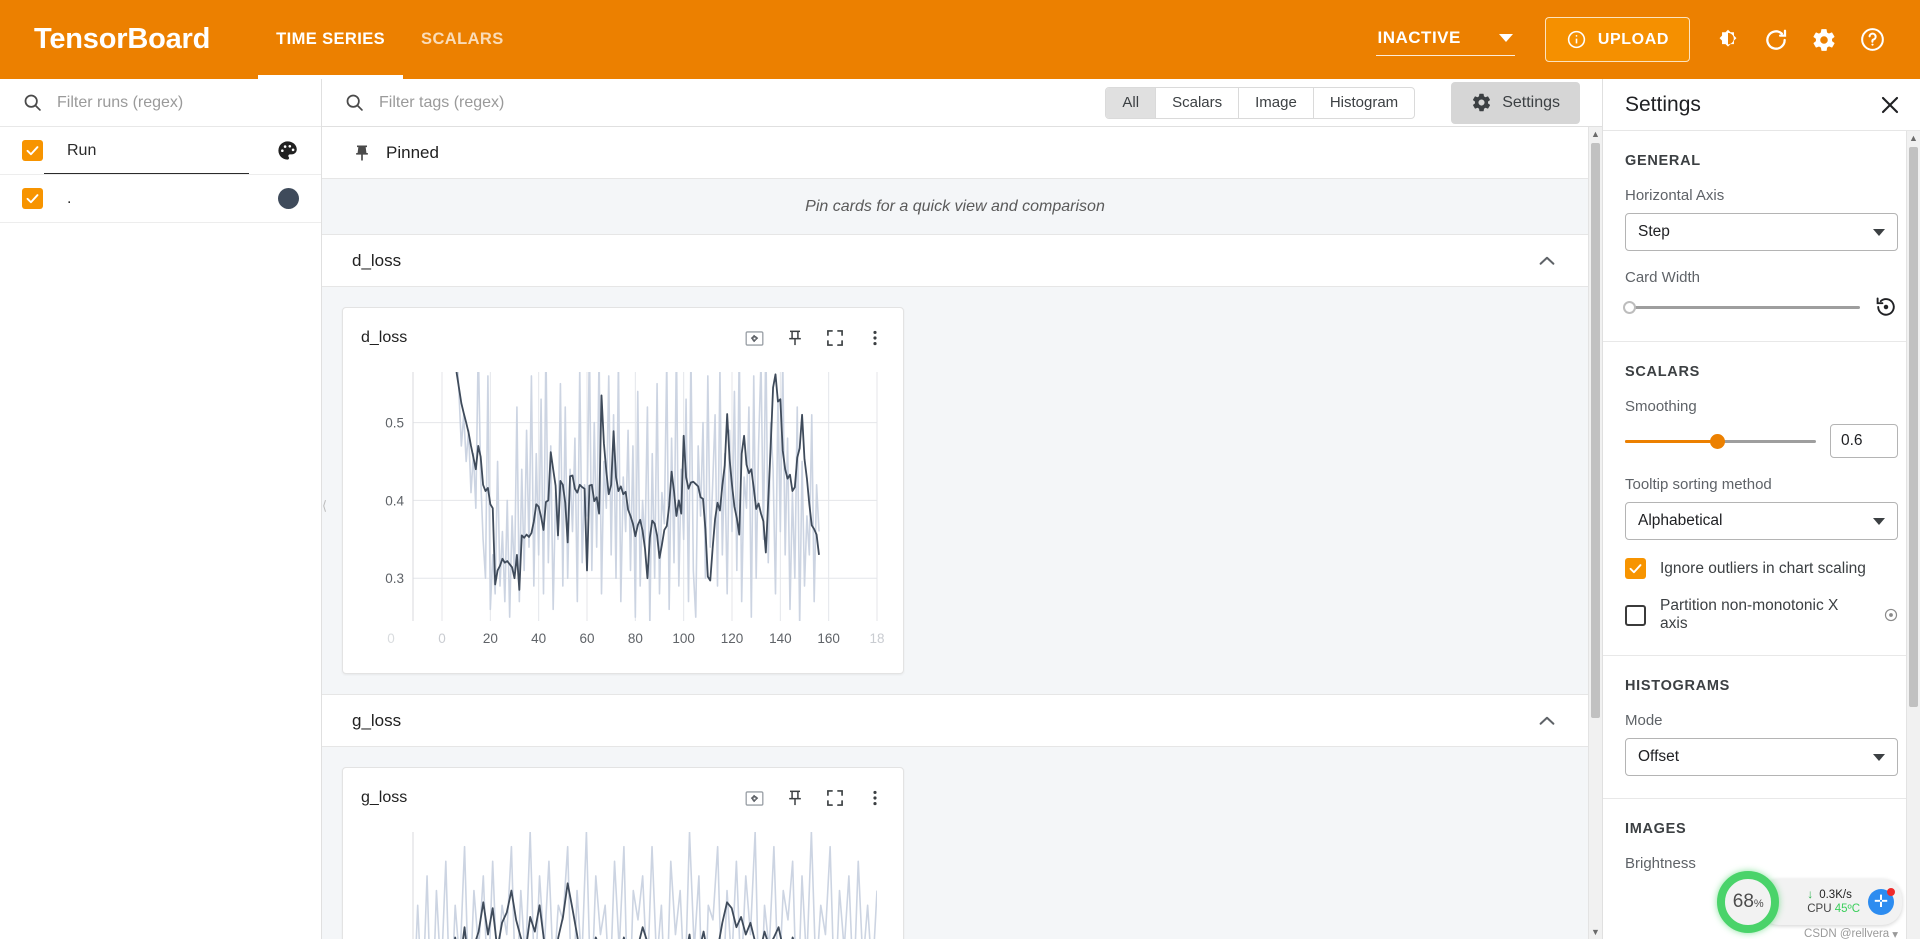 The height and width of the screenshot is (939, 1920). I want to click on card-width-slider, so click(1741, 307).